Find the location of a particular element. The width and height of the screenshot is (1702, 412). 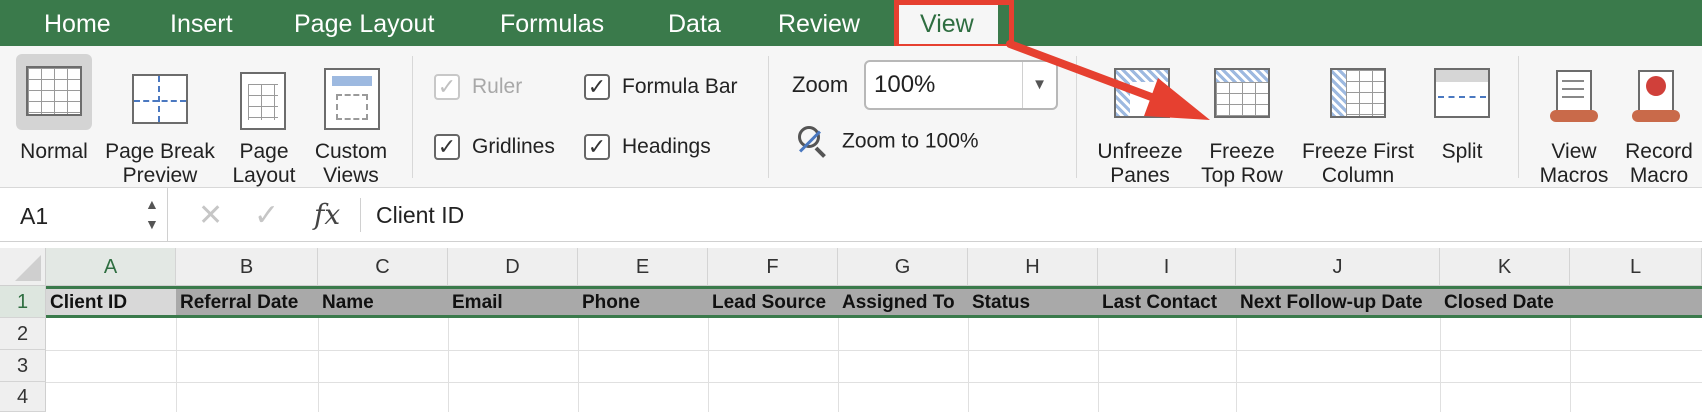

column-header-b: B is located at coordinates (247, 267).